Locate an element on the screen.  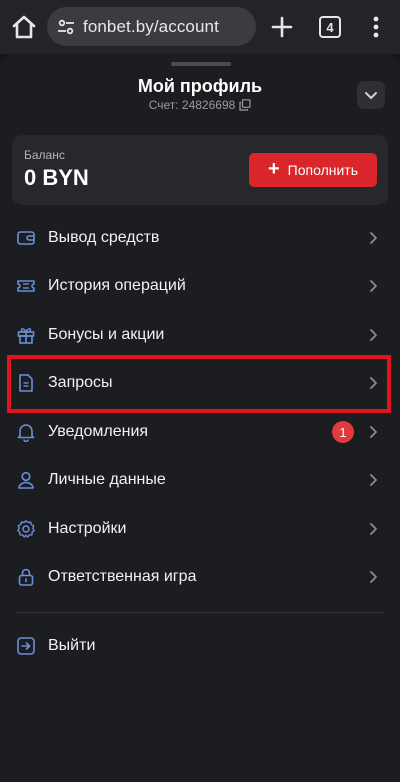
drag-handle is located at coordinates (201, 64).